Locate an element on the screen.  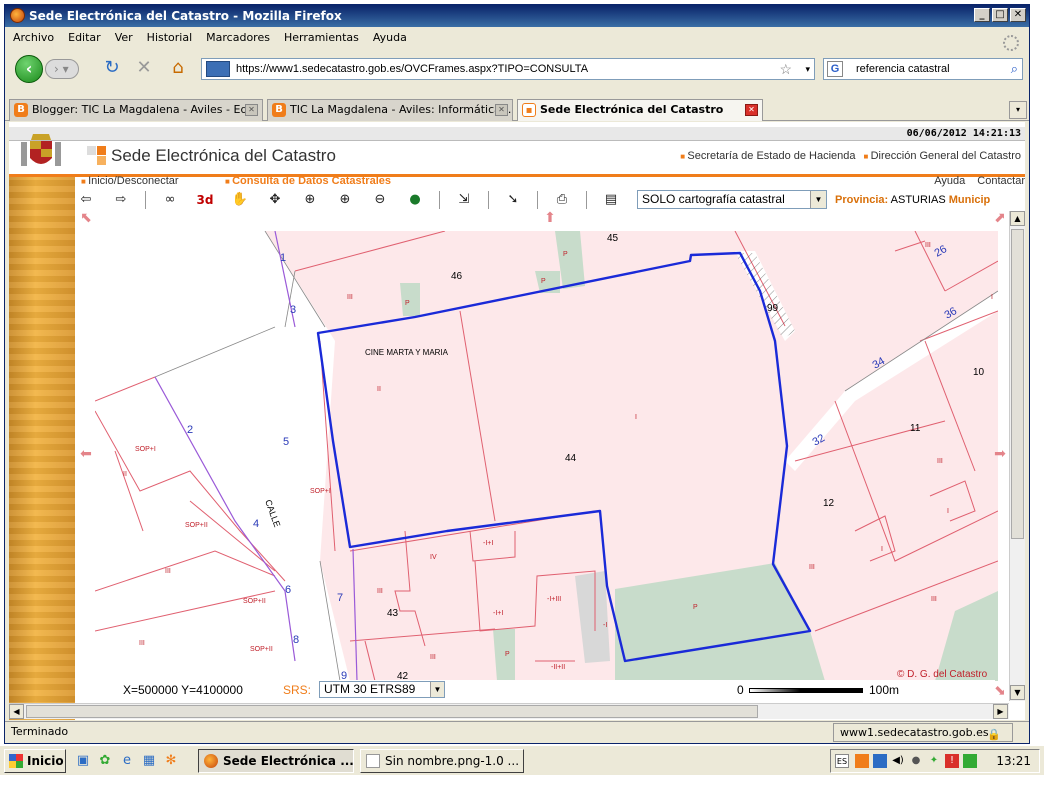
globe-icon: ● is located at coordinates (415, 200).